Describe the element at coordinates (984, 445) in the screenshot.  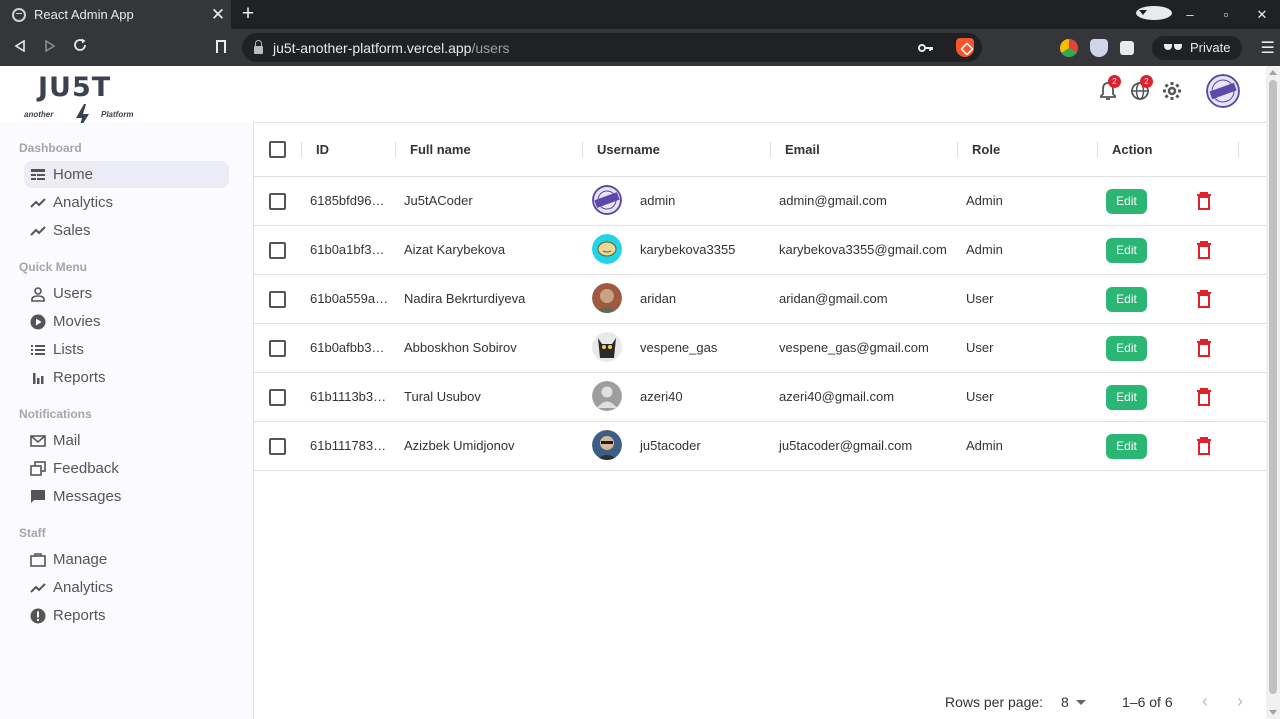
I see `cell-role: Admin` at that location.